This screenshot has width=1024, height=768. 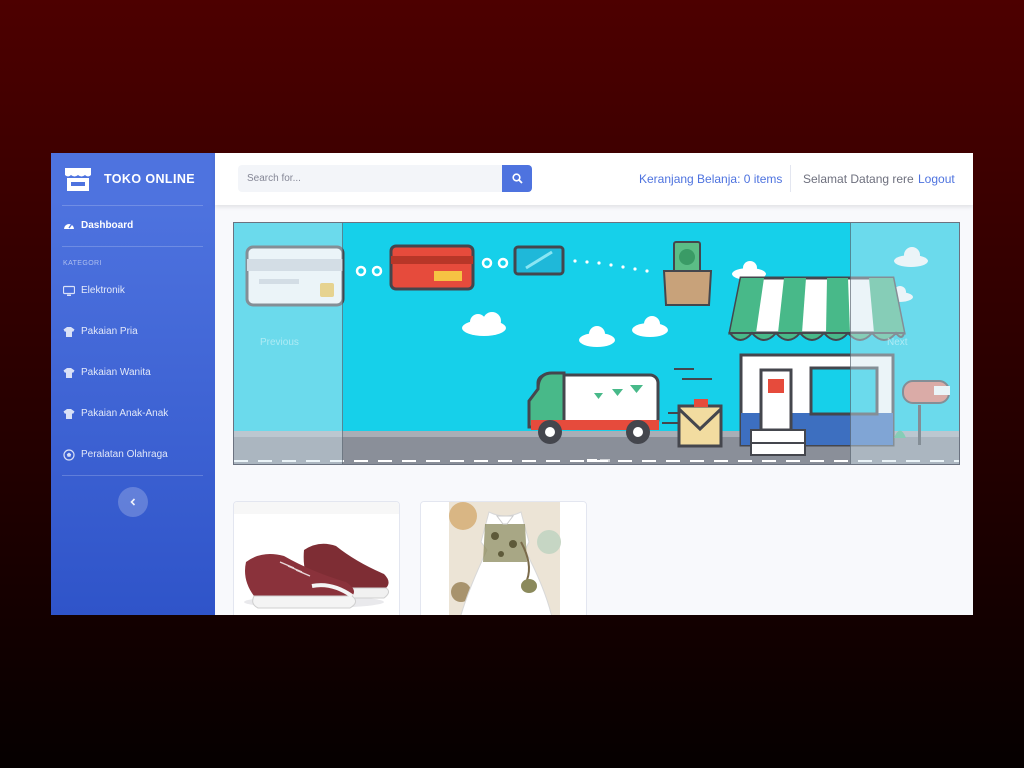 What do you see at coordinates (107, 225) in the screenshot?
I see `sidebar-item-label: Dashboard` at bounding box center [107, 225].